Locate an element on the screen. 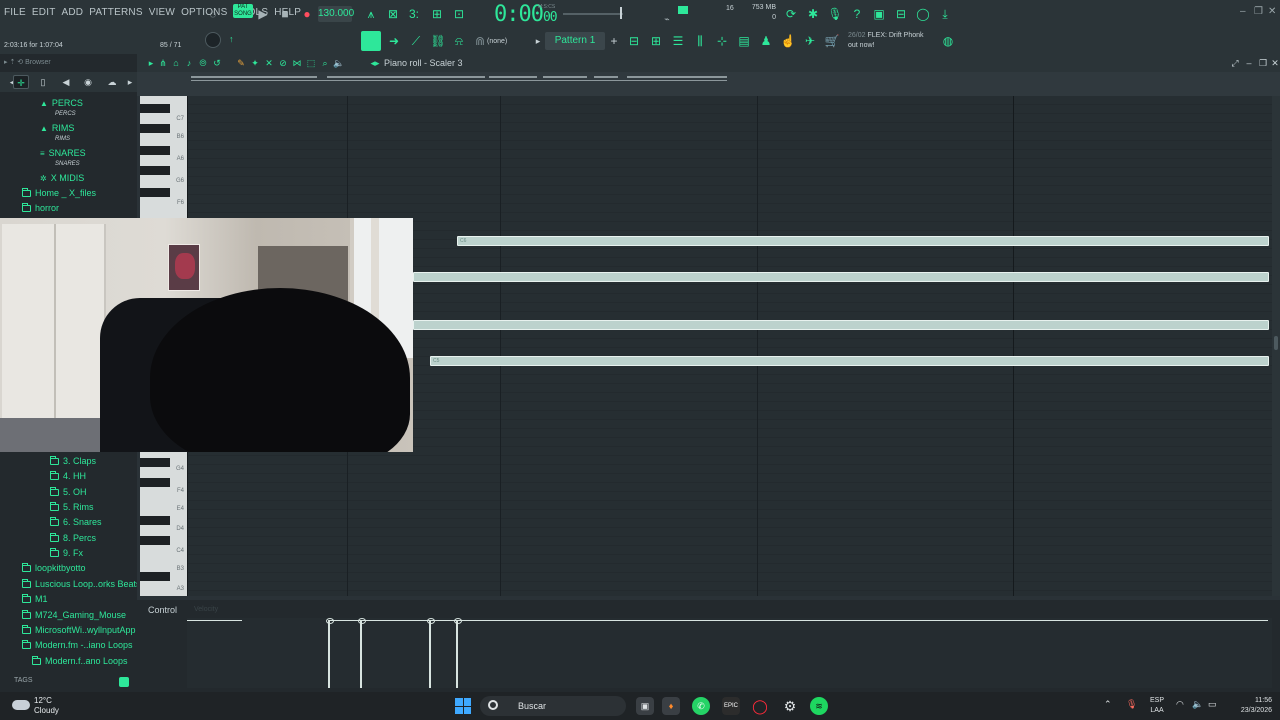 The height and width of the screenshot is (720, 1280). pattern-arrow-icon: ▸ is located at coordinates (538, 41).